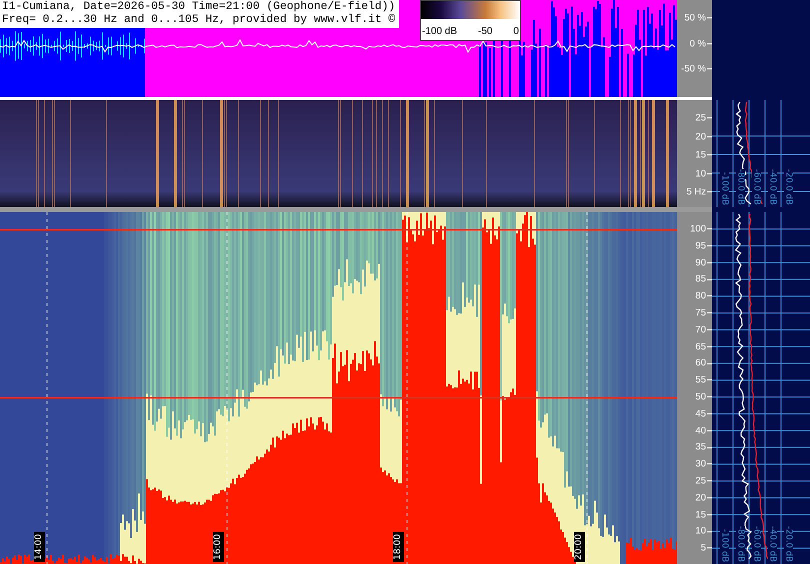  Describe the element at coordinates (700, 246) in the screenshot. I see `axis-label: 95` at that location.